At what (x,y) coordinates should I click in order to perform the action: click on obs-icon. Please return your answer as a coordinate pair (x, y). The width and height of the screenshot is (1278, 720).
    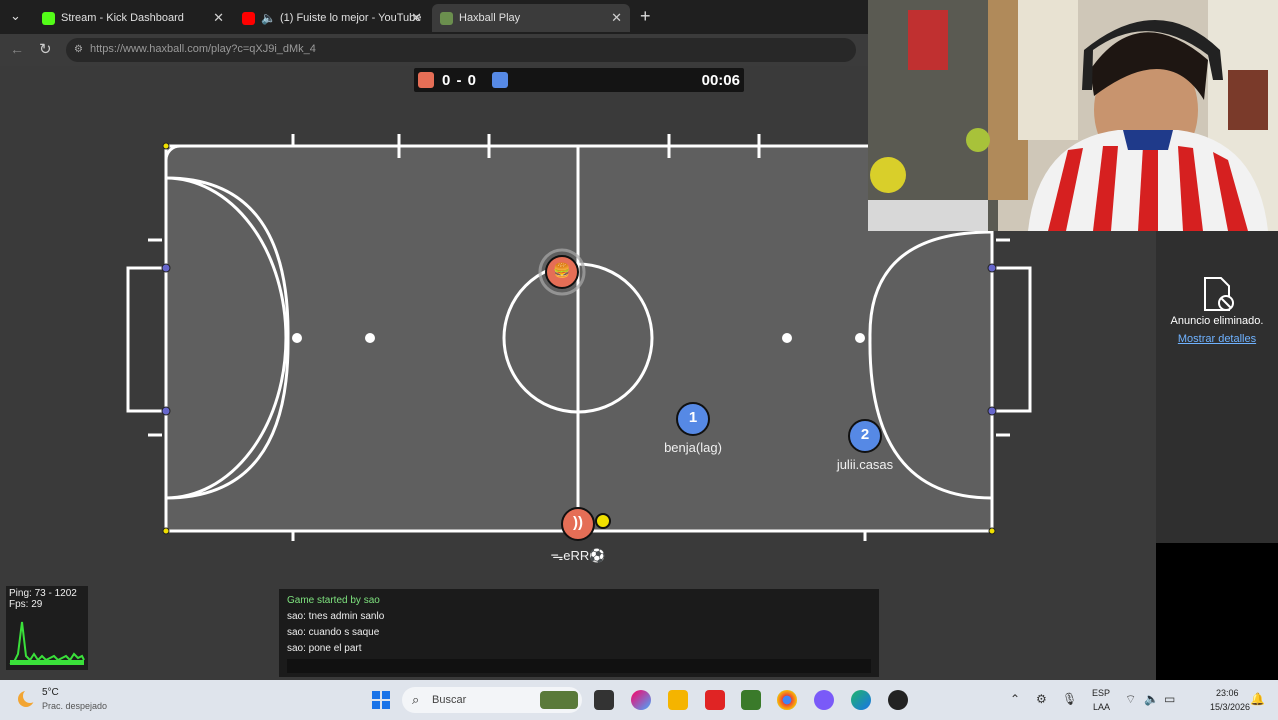
    Looking at the image, I should click on (898, 700).